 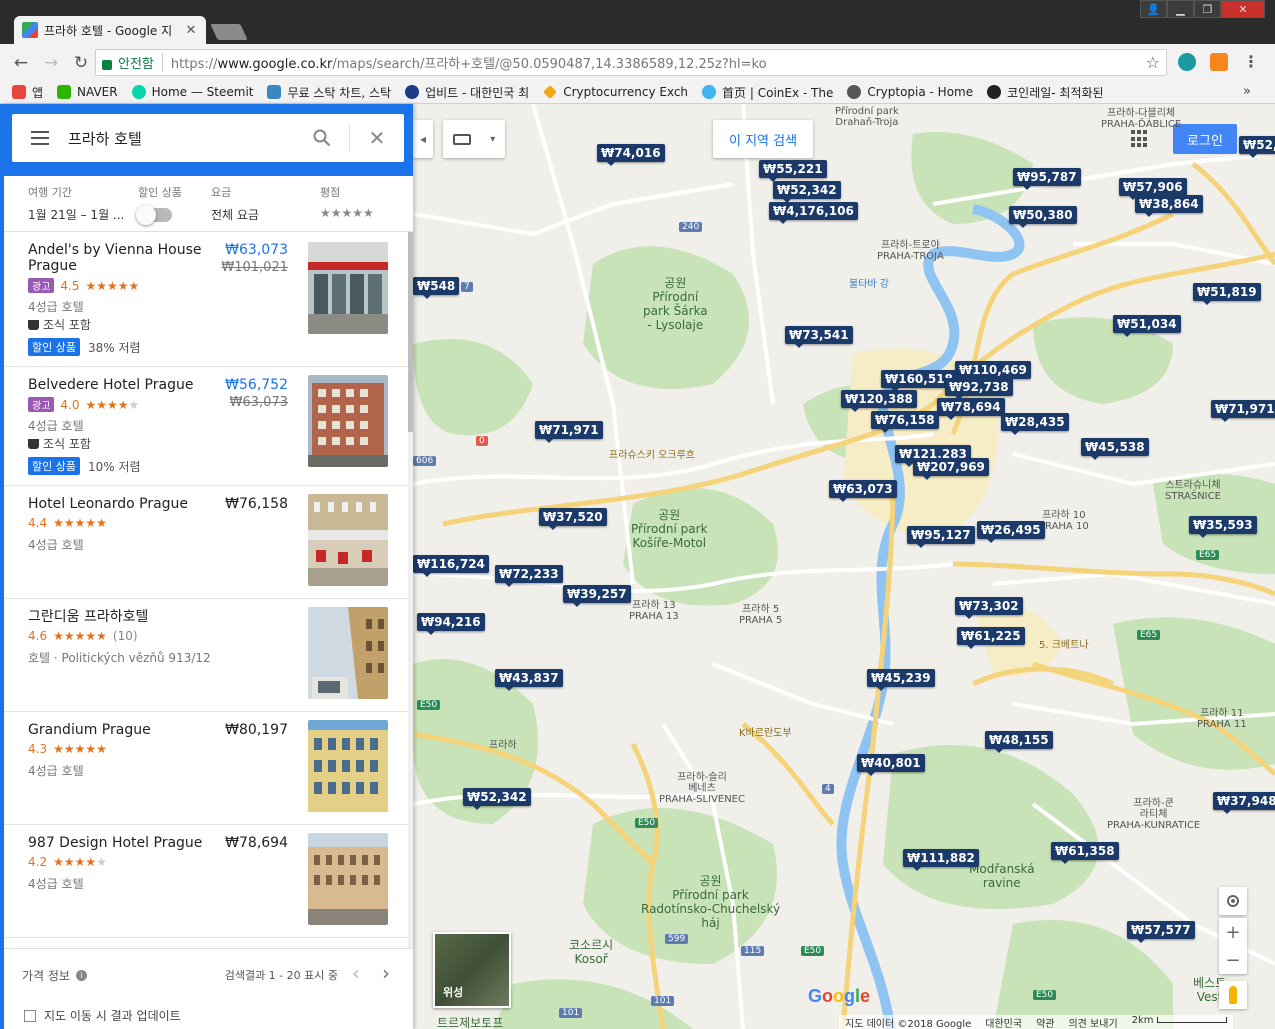 What do you see at coordinates (1205, 139) in the screenshot?
I see `login-button: 로그인` at bounding box center [1205, 139].